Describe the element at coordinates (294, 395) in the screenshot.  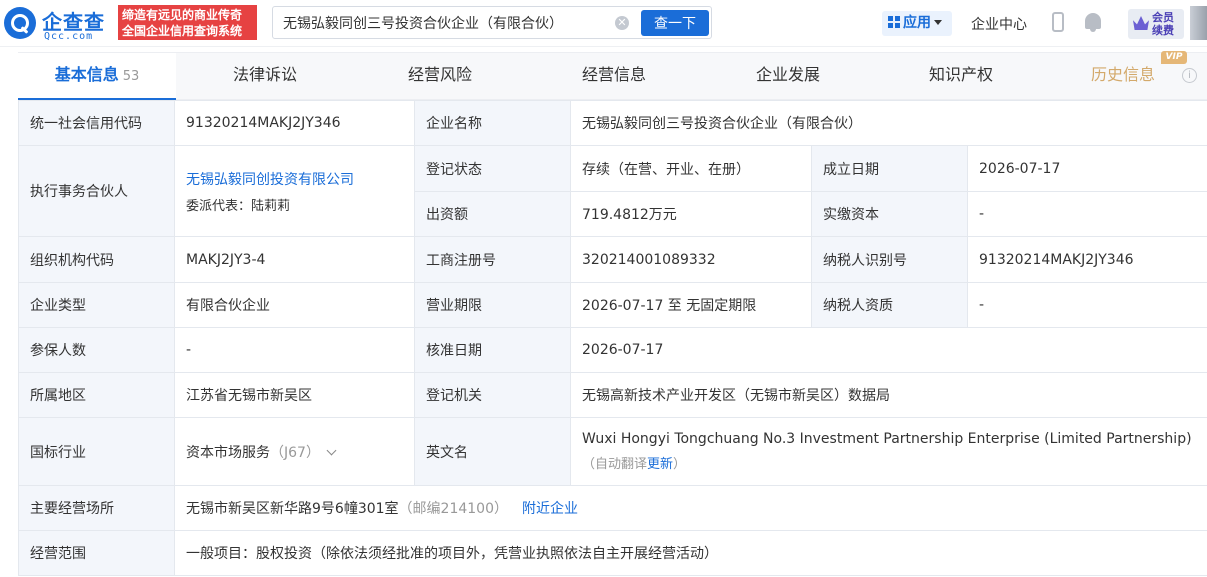
I see `region-value: 江苏省无锡市新吴区` at that location.